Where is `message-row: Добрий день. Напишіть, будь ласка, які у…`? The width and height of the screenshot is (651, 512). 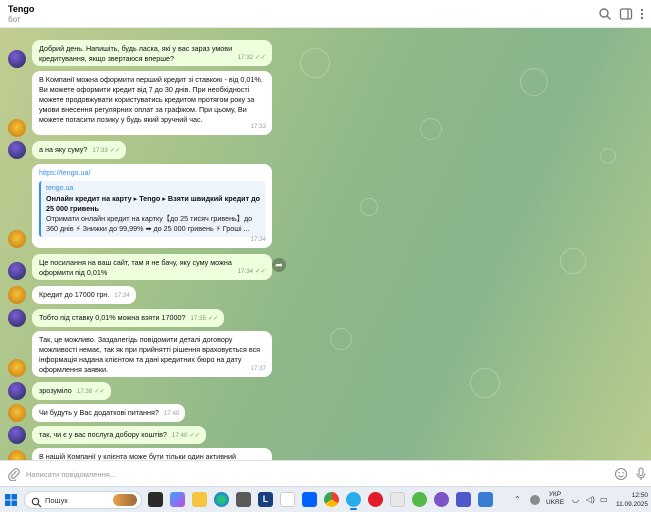
message-row: Добрий день. Напишіть, будь ласка, які у… is located at coordinates (328, 54).